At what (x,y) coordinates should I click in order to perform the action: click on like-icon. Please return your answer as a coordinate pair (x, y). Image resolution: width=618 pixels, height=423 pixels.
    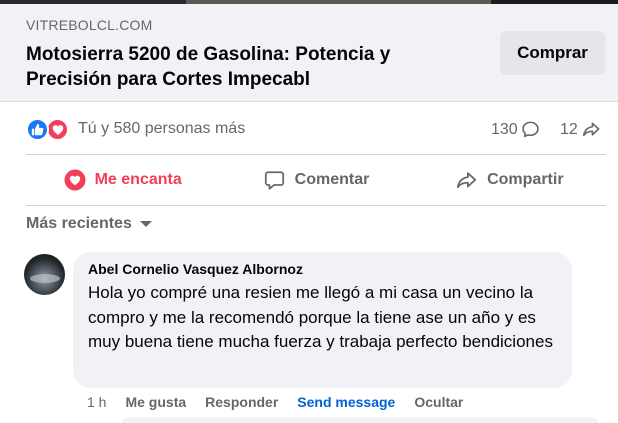
    Looking at the image, I should click on (37, 129).